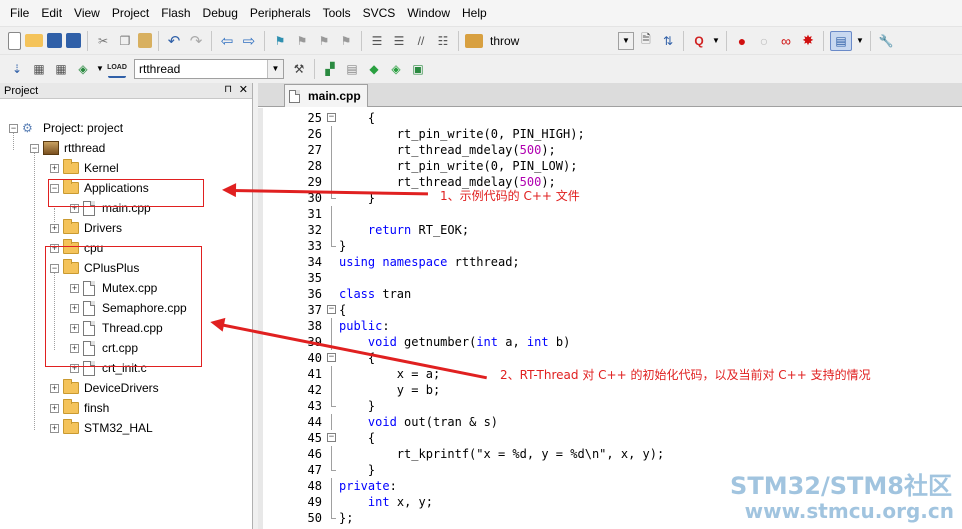  What do you see at coordinates (742, 41) in the screenshot?
I see `breakpoint-insert-icon: ●` at bounding box center [742, 41].